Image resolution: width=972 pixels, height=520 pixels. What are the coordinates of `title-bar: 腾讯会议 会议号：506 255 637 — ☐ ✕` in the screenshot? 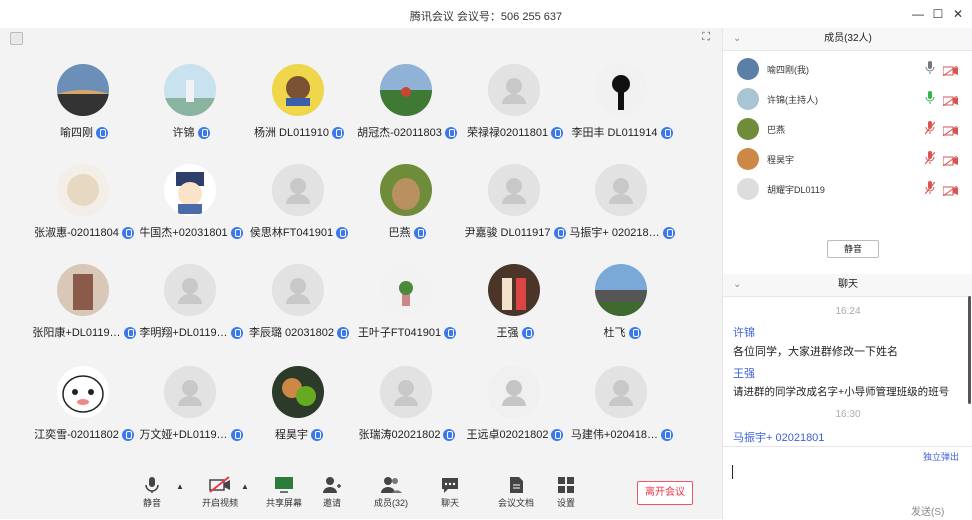 It's located at (486, 14).